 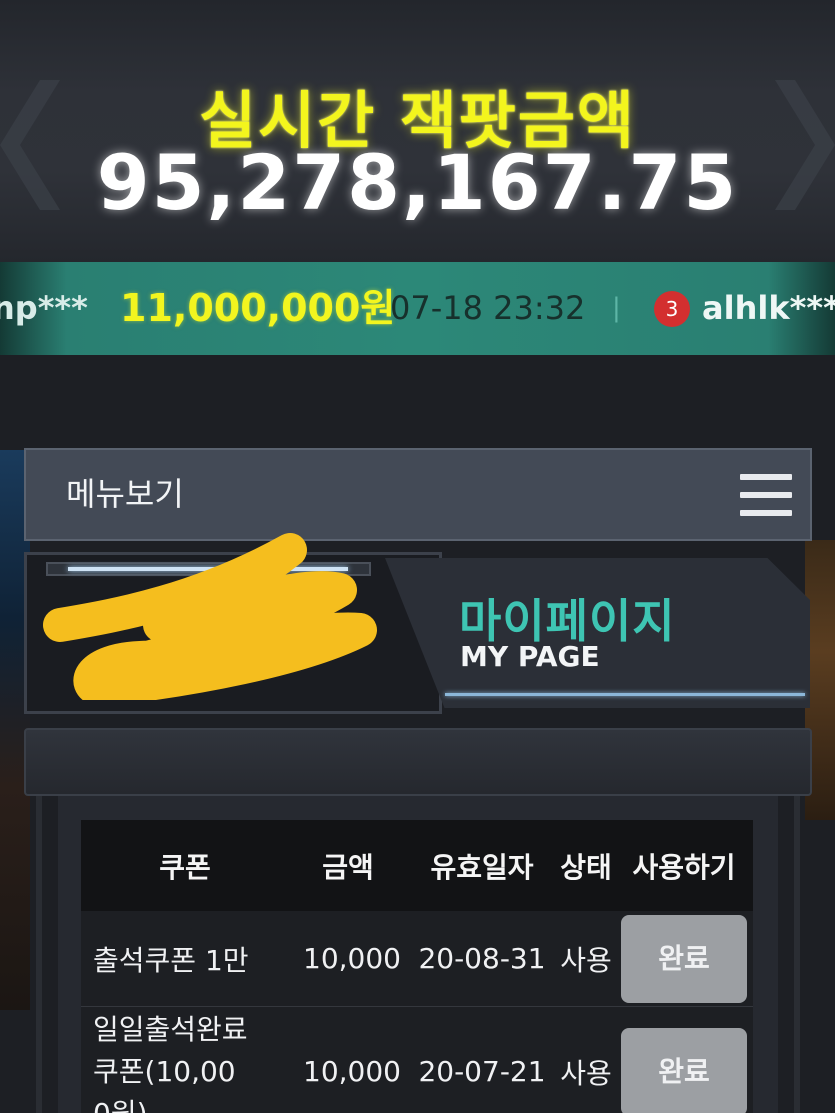 What do you see at coordinates (44, 308) in the screenshot?
I see `ticker-username: np***` at bounding box center [44, 308].